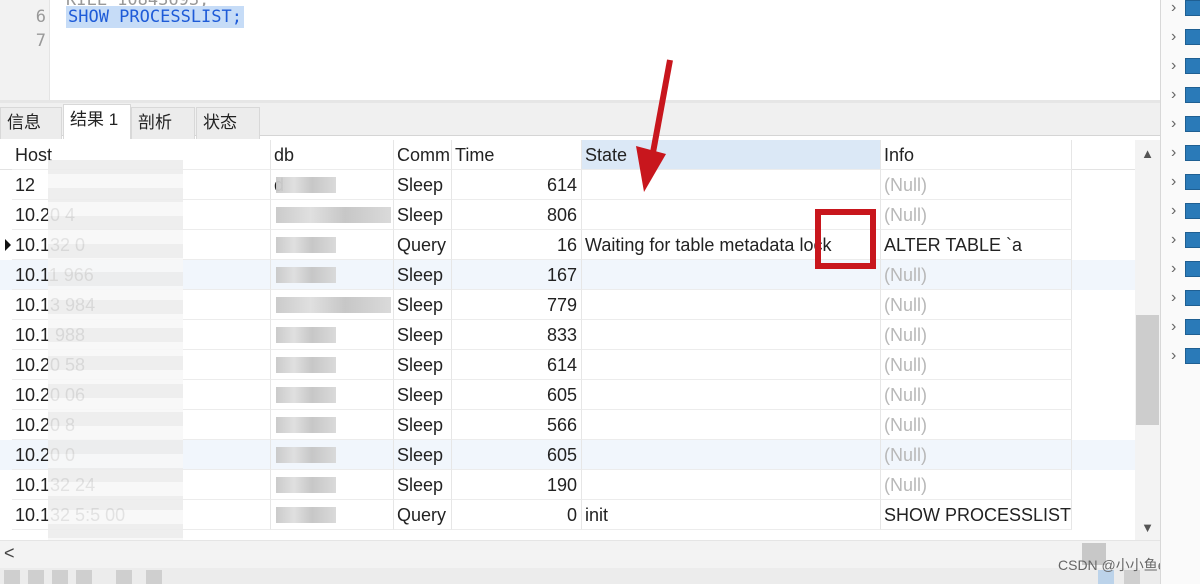  I want to click on add-row-icon, so click(12, 577).